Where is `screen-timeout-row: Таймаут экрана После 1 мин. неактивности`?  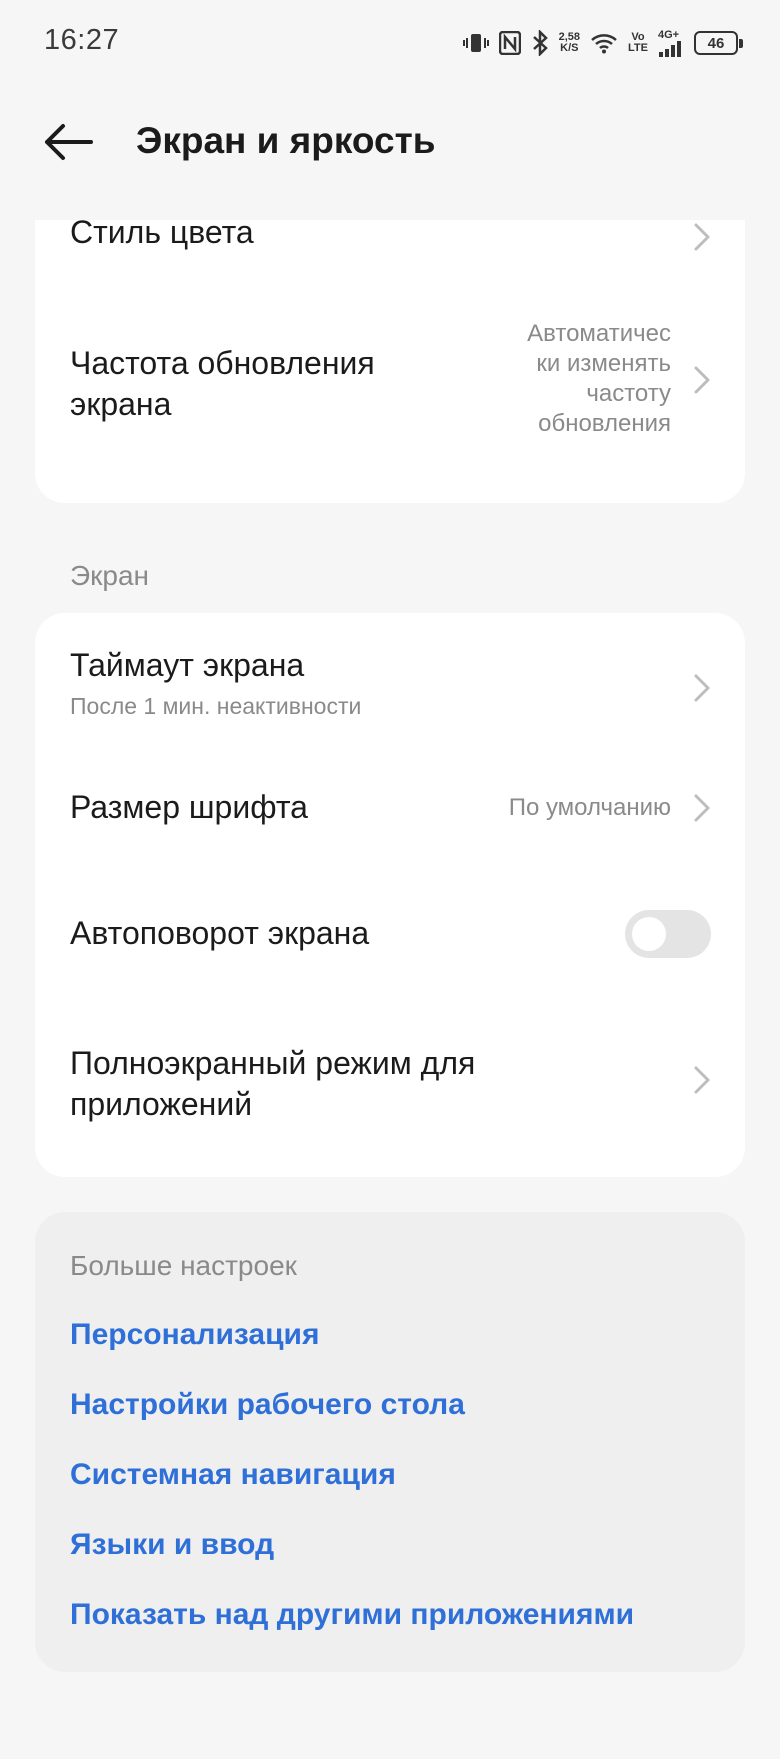
screen-timeout-row: Таймаут экрана После 1 мин. неактивности is located at coordinates (390, 688).